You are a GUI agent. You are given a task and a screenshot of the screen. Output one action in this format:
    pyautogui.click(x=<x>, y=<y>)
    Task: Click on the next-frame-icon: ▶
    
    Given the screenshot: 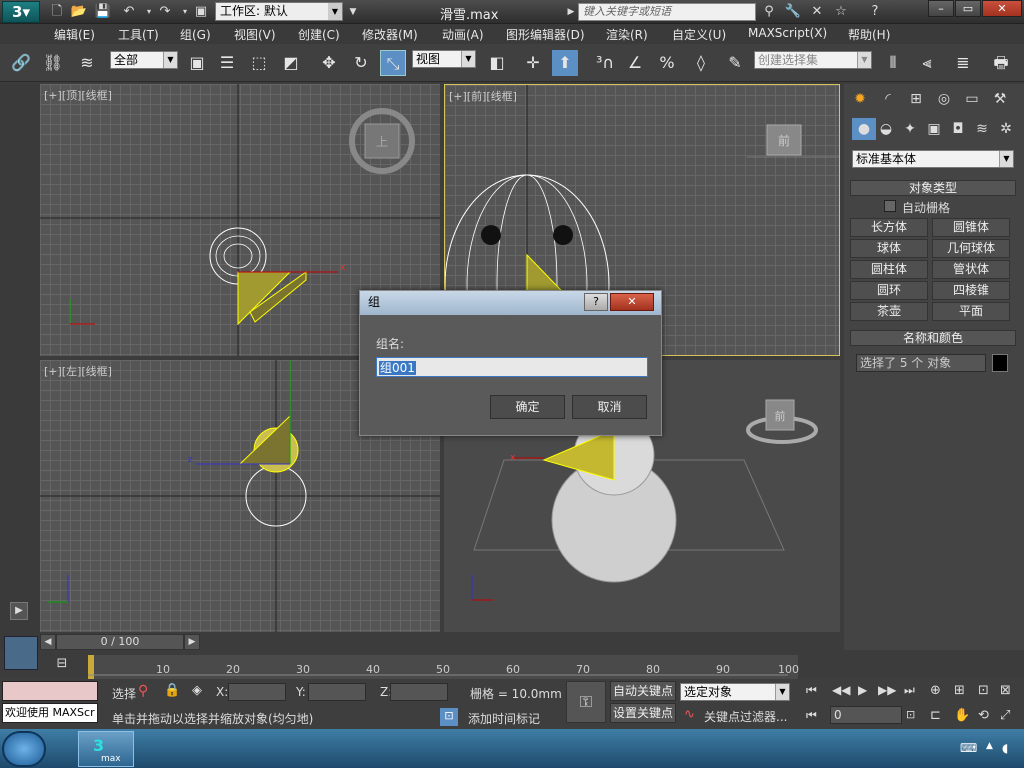 What is the action you would take?
    pyautogui.click(x=192, y=642)
    